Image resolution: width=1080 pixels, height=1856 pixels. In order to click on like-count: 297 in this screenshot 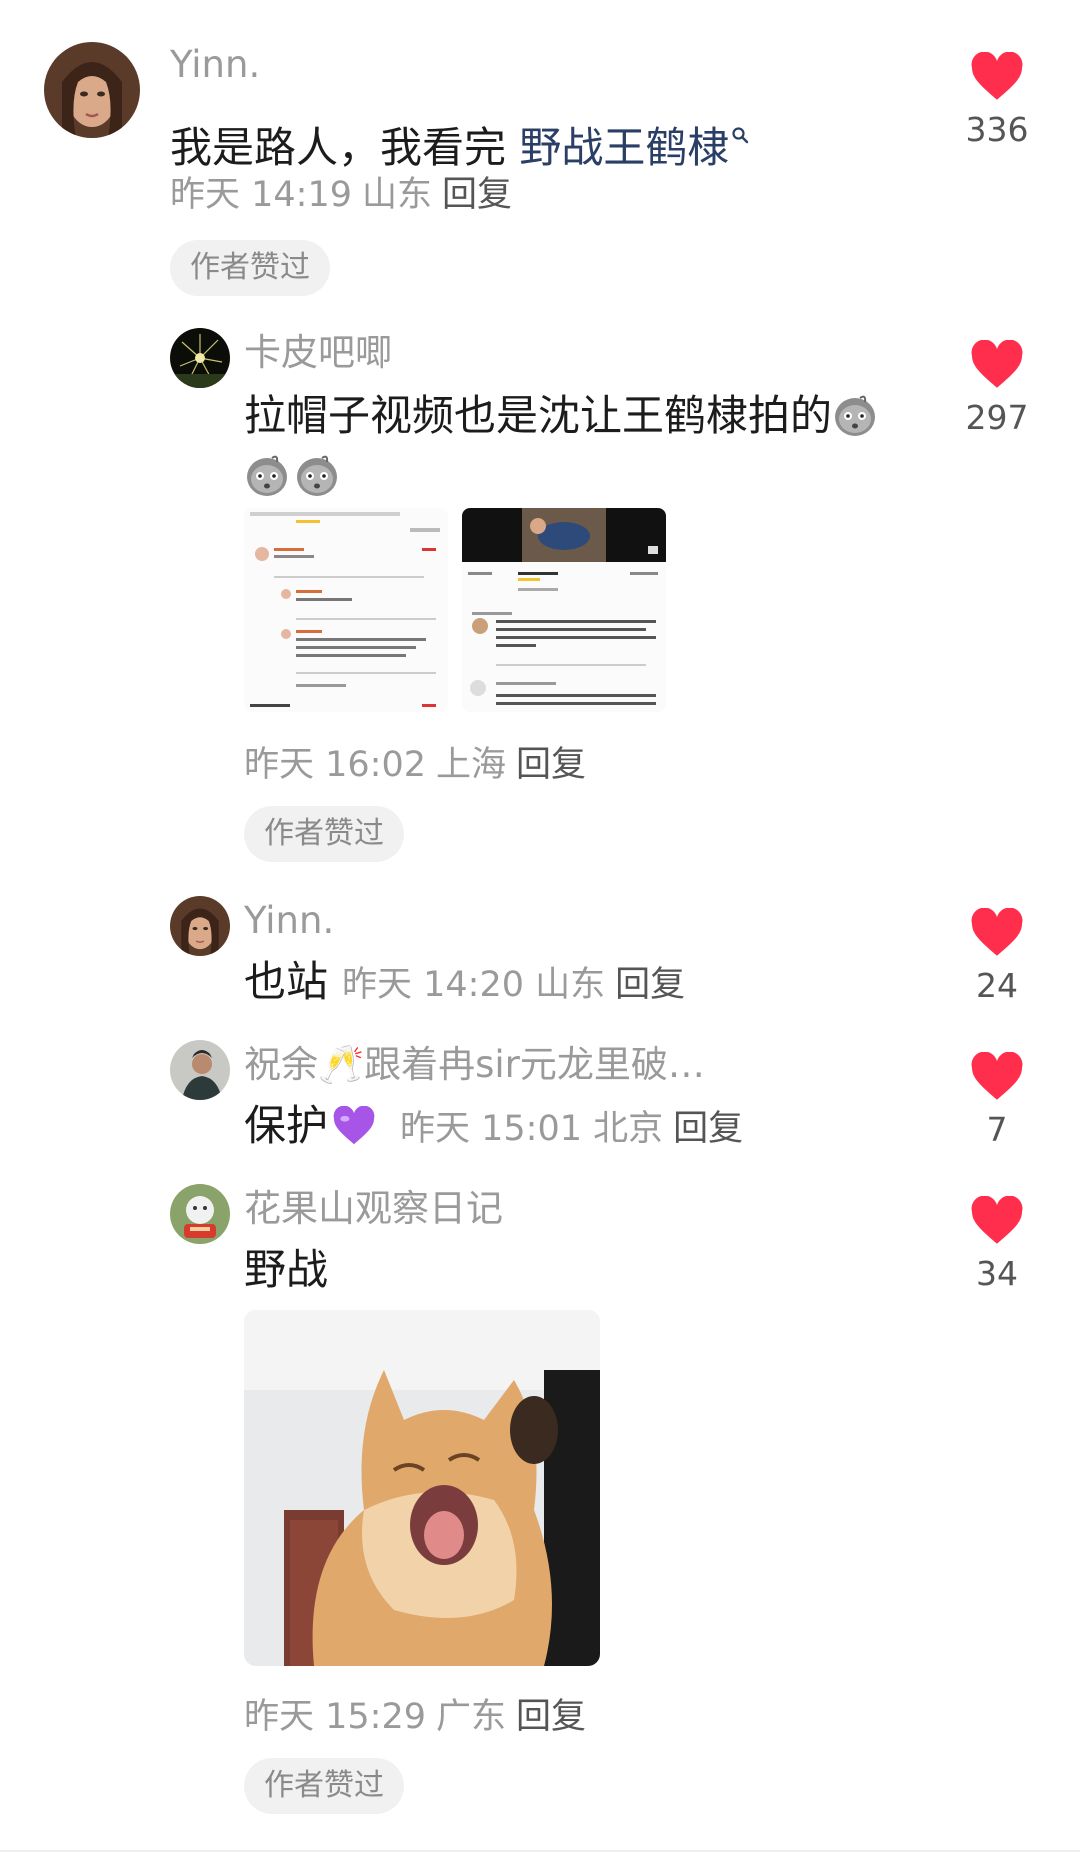, I will do `click(997, 417)`.